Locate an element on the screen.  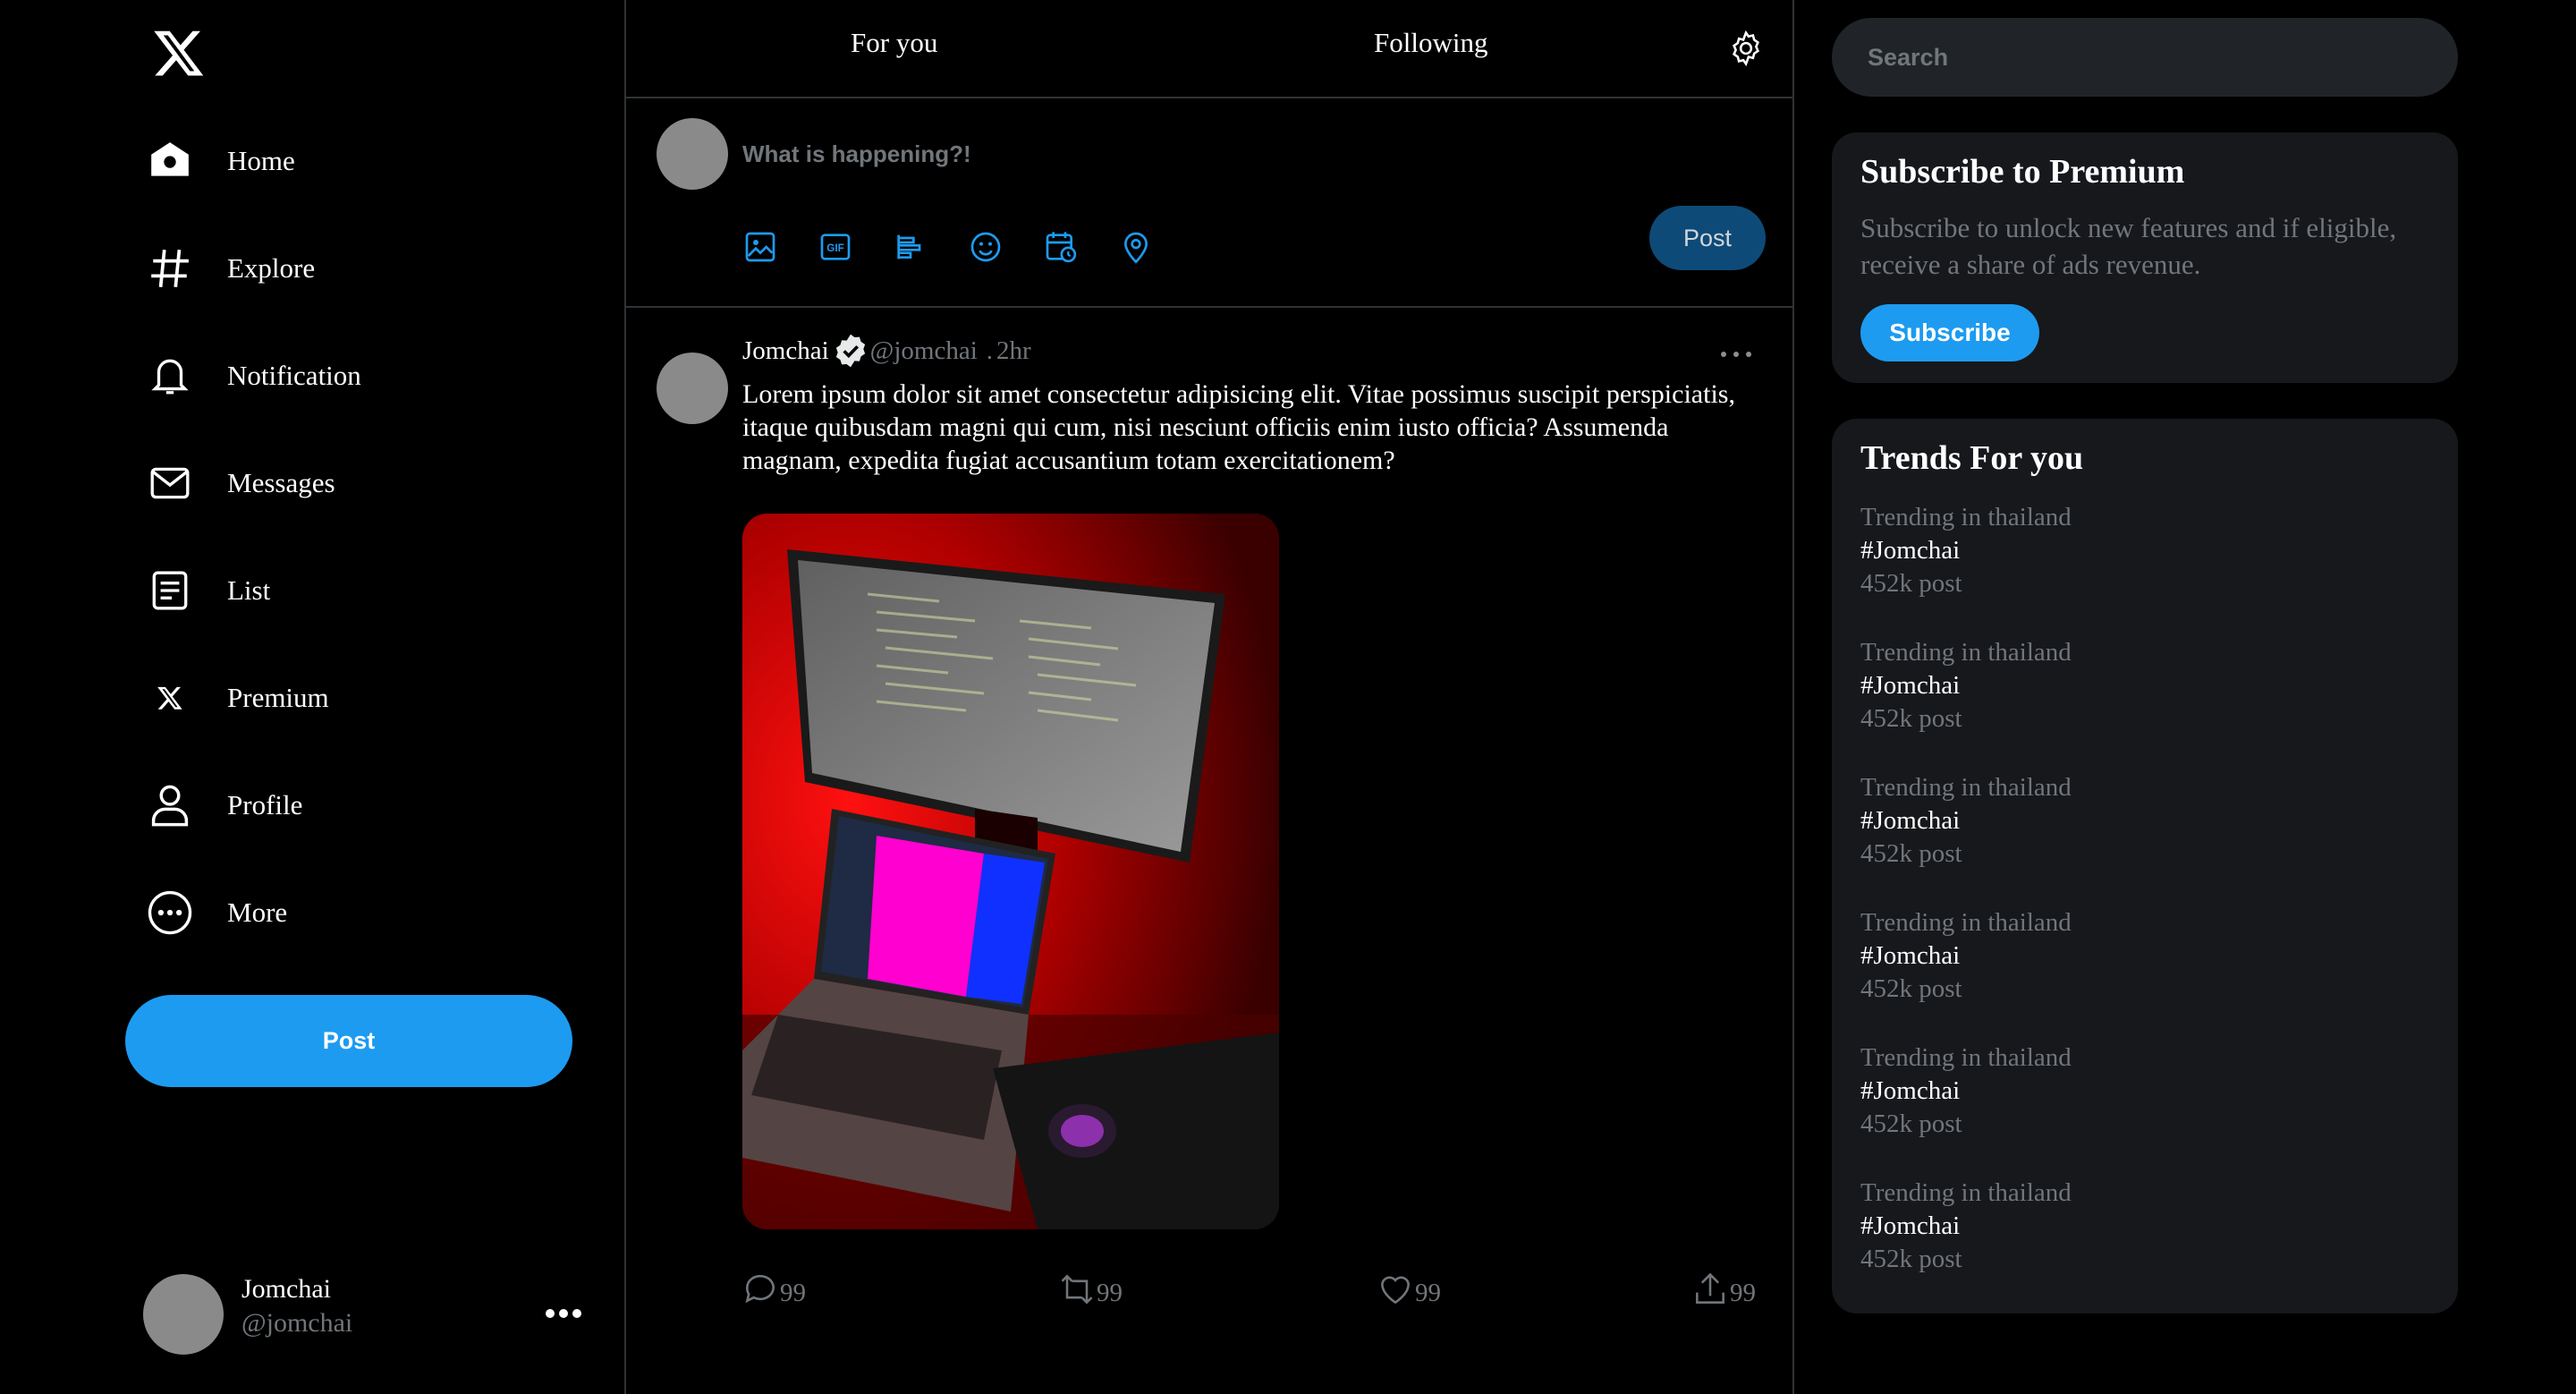
gif-icon: GIF is located at coordinates (835, 247).